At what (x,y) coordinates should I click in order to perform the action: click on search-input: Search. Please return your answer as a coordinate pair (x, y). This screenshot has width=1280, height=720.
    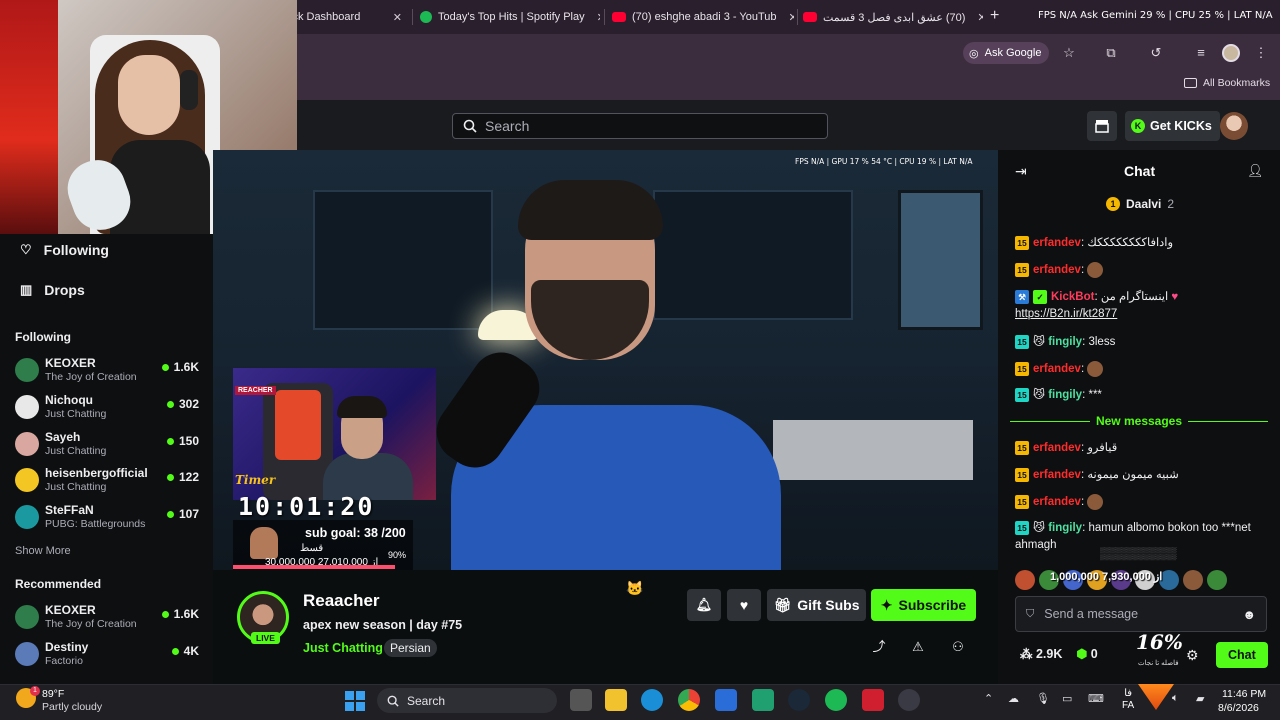
    Looking at the image, I should click on (640, 126).